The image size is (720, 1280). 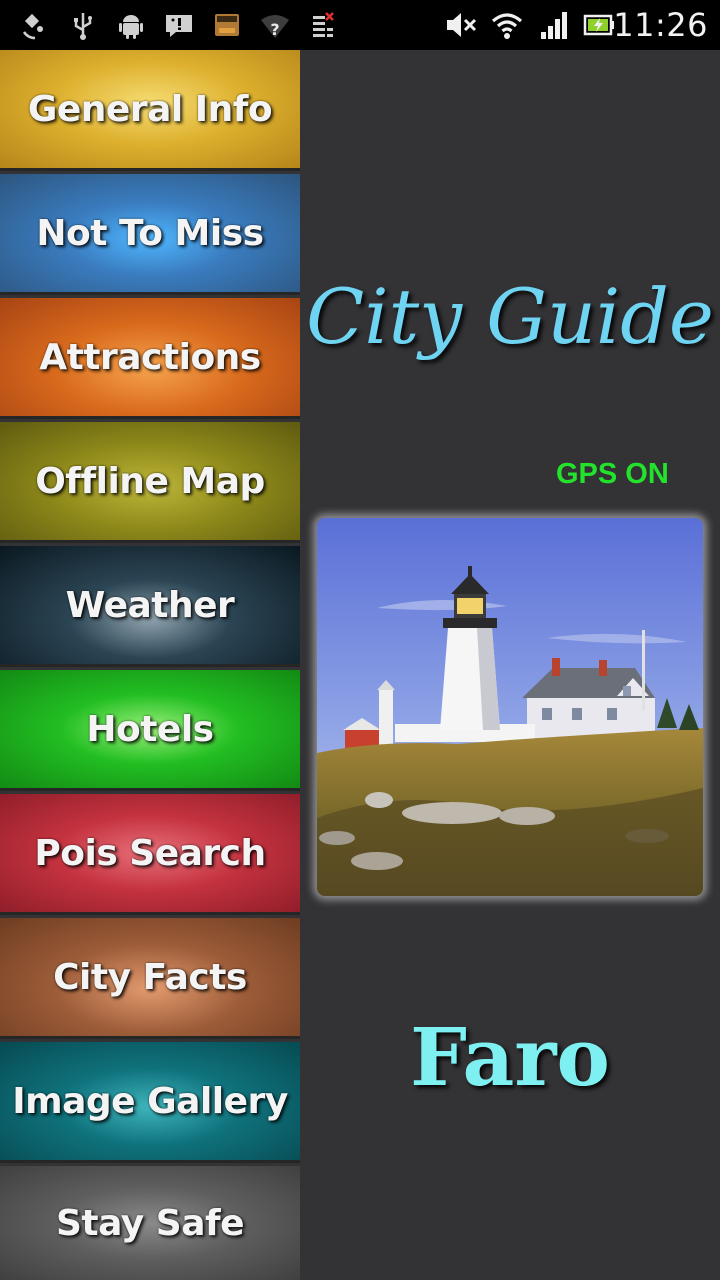 What do you see at coordinates (323, 25) in the screenshot?
I see `tasks-icon` at bounding box center [323, 25].